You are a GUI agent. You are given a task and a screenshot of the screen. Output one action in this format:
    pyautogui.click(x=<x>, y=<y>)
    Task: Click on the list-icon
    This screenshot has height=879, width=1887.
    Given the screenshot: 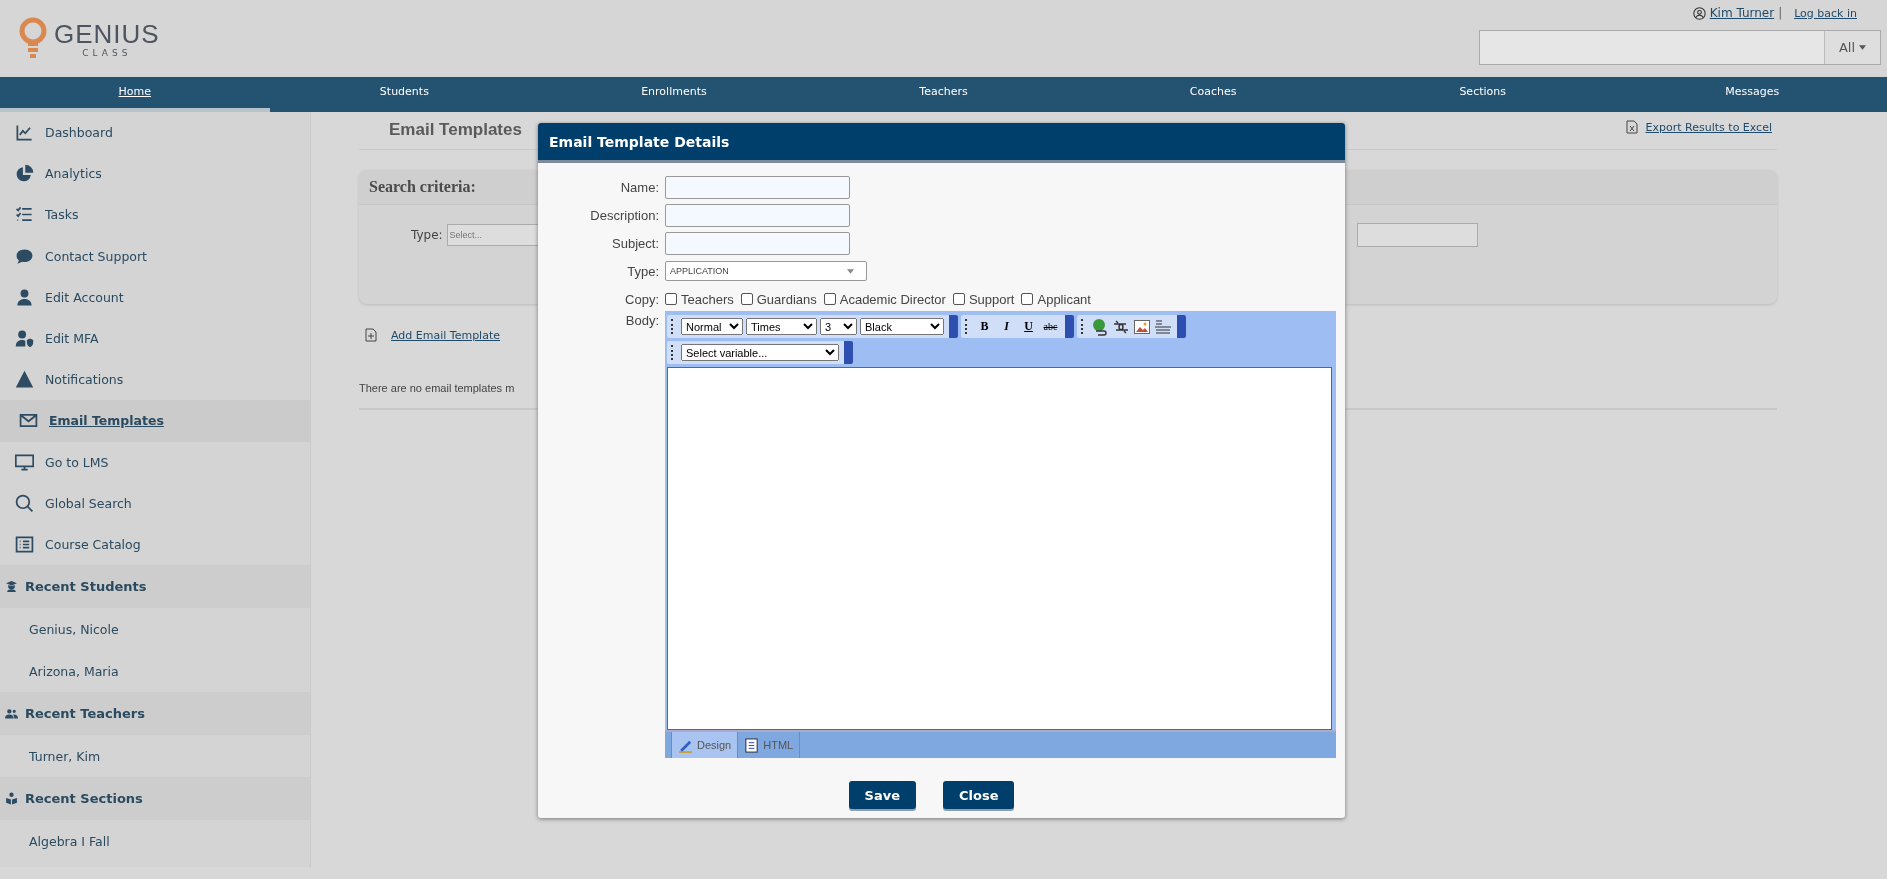 What is the action you would take?
    pyautogui.click(x=24, y=544)
    